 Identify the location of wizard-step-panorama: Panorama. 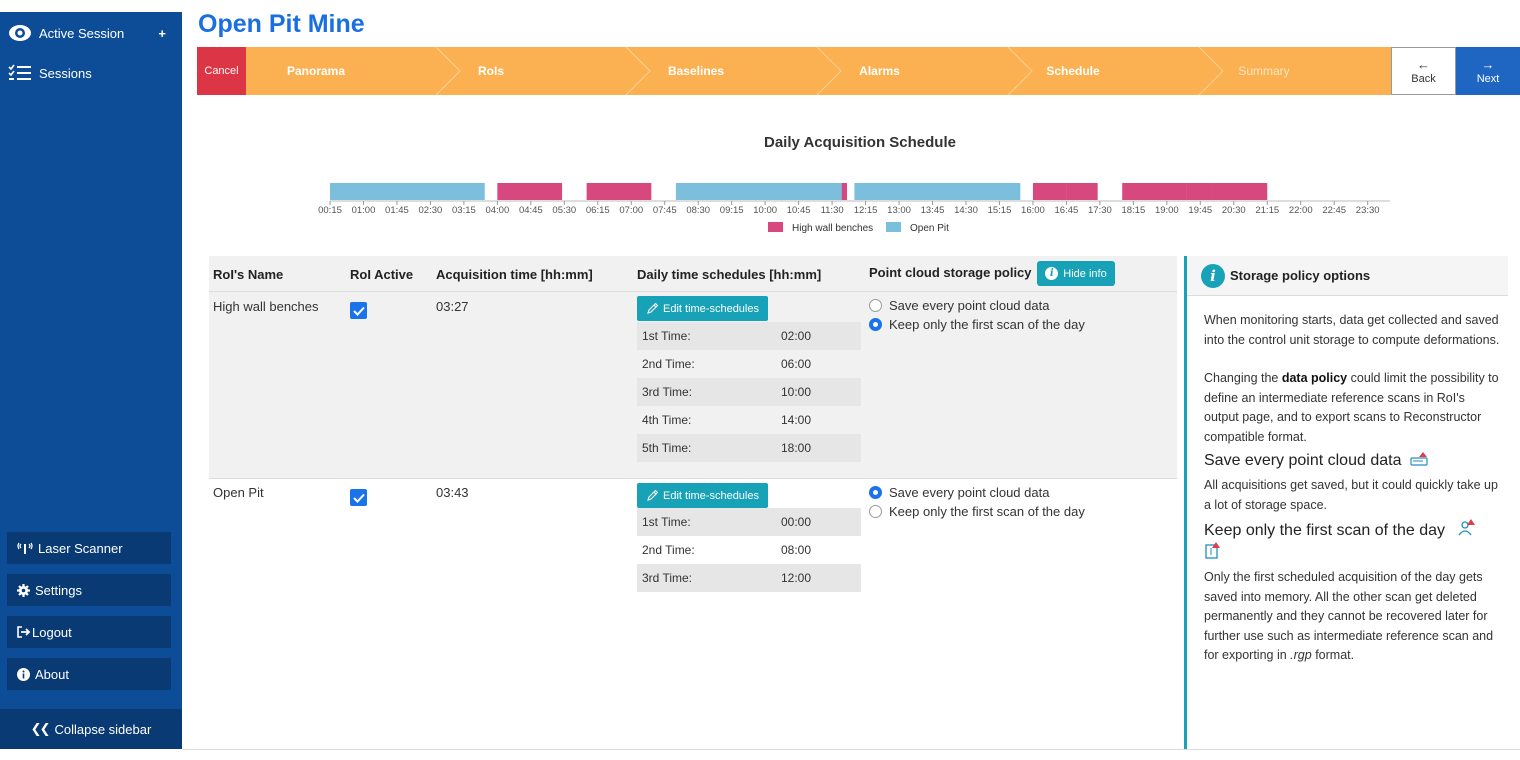
(316, 71).